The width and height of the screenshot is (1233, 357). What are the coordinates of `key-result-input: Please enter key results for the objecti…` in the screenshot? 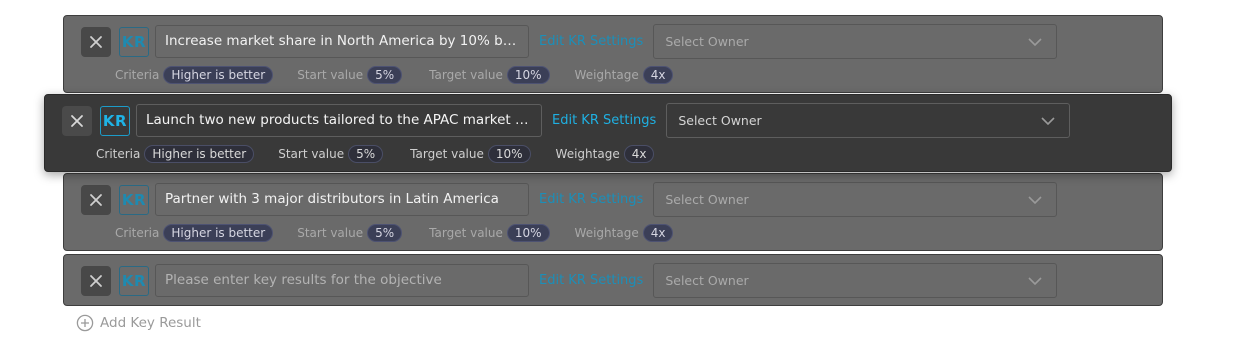 It's located at (342, 280).